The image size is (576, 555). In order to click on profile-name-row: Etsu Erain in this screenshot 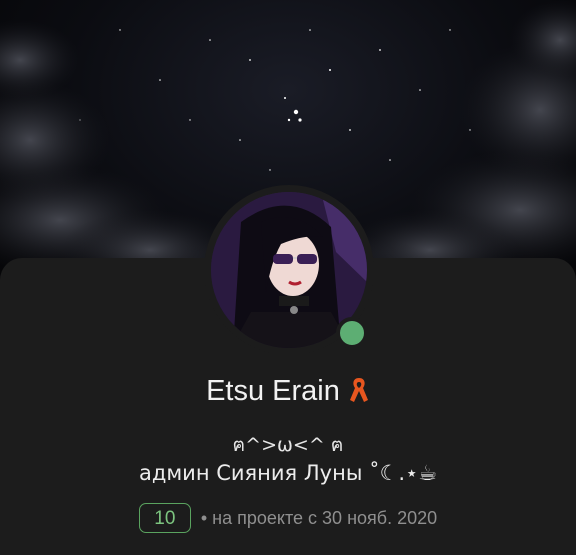, I will do `click(288, 393)`.